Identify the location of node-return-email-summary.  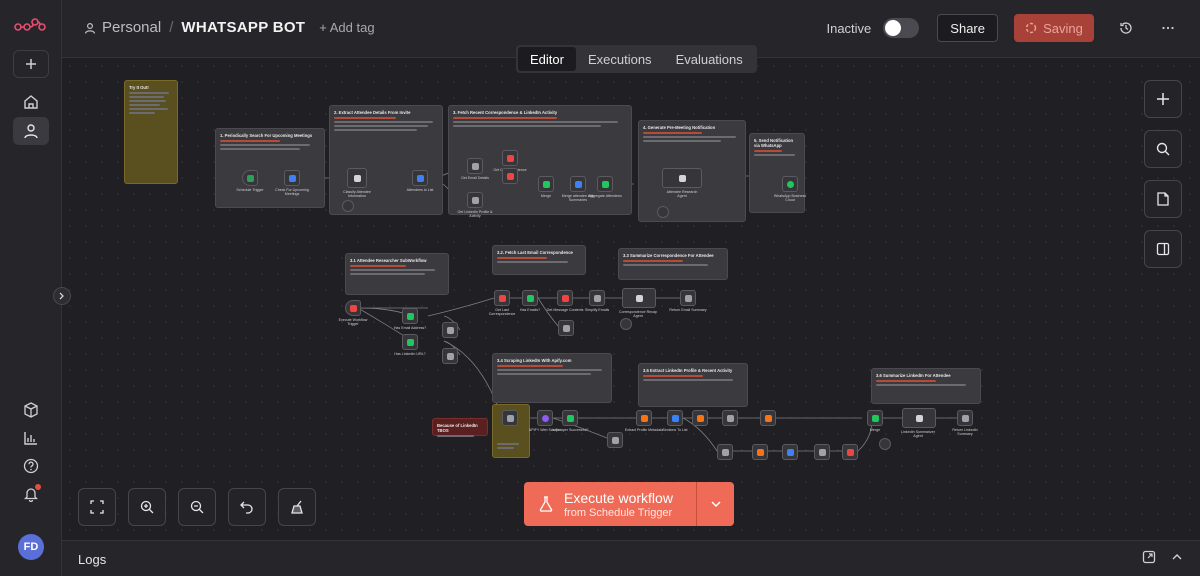
(688, 298).